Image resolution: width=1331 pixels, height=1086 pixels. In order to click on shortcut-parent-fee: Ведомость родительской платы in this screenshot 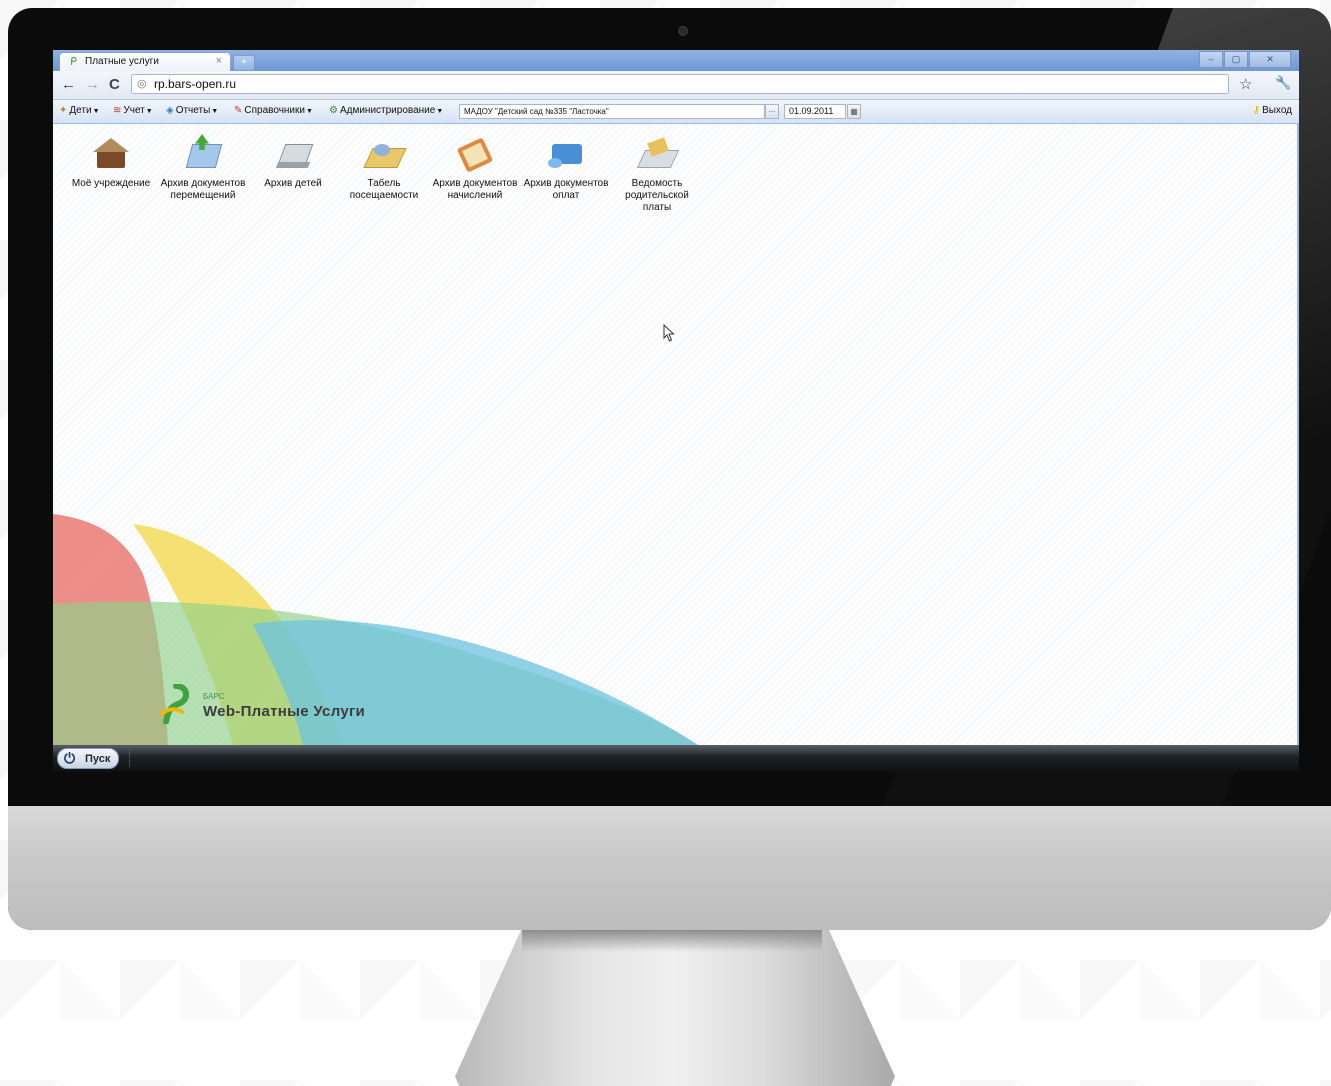, I will do `click(657, 174)`.